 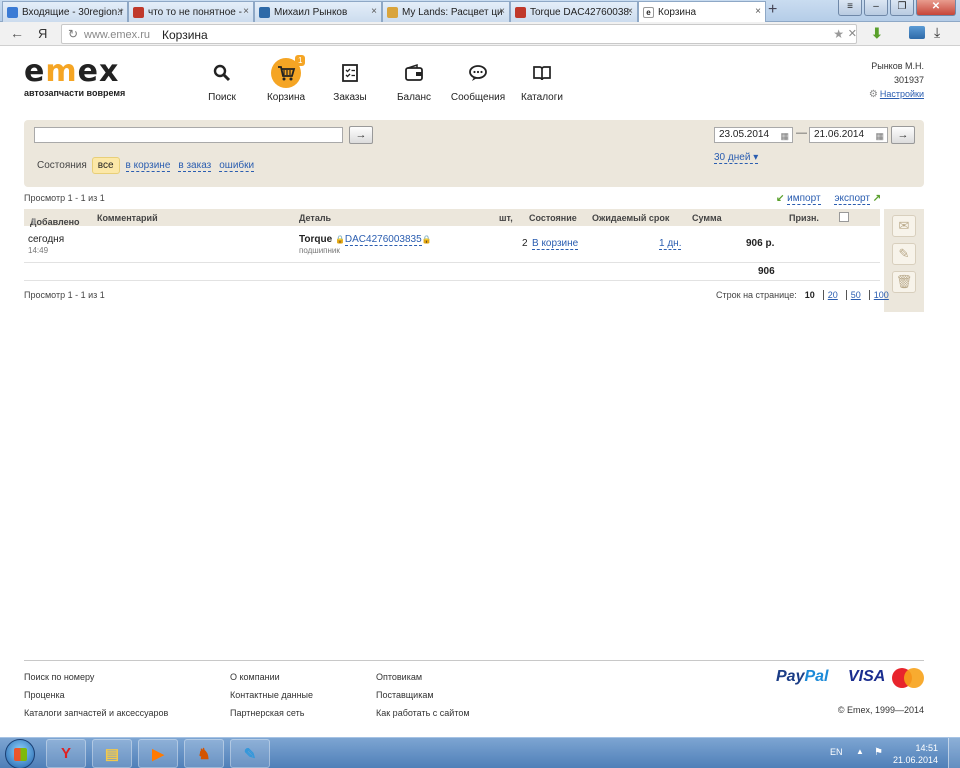 I want to click on footer-link: Поставщикам, so click(x=423, y=695).